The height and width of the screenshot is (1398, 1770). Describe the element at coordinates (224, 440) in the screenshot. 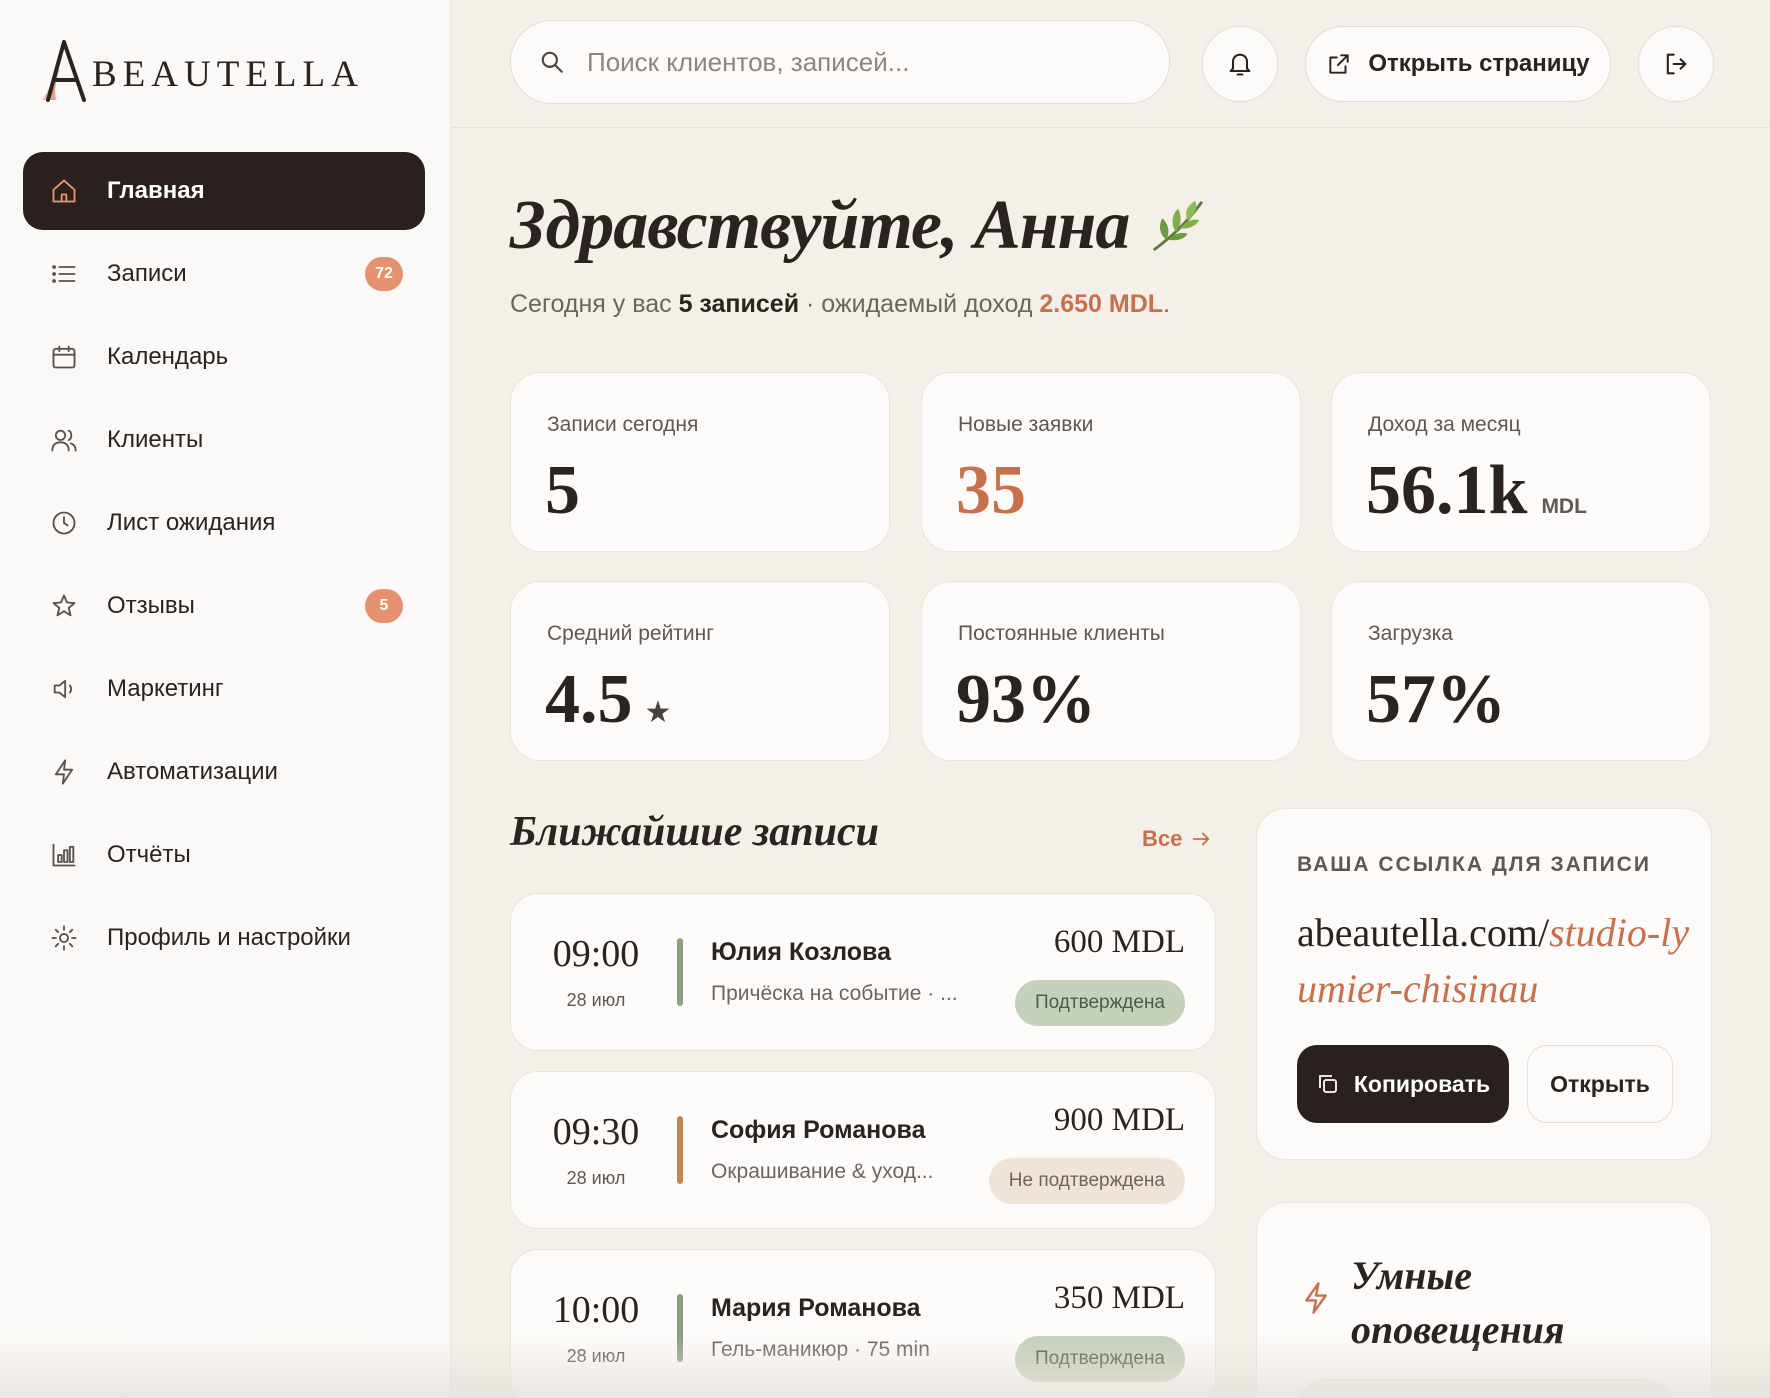

I see `sidebar-item-clients: Клиенты` at that location.